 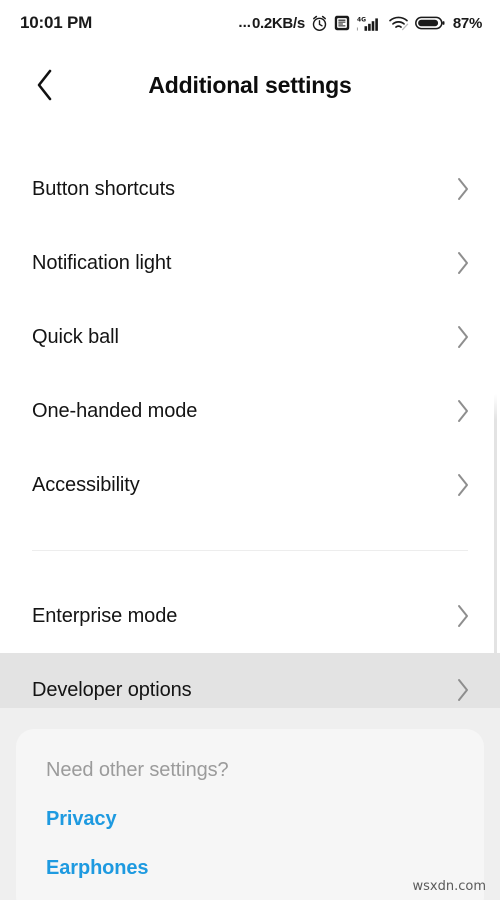 What do you see at coordinates (112, 689) in the screenshot?
I see `list-item-label: Developer options` at bounding box center [112, 689].